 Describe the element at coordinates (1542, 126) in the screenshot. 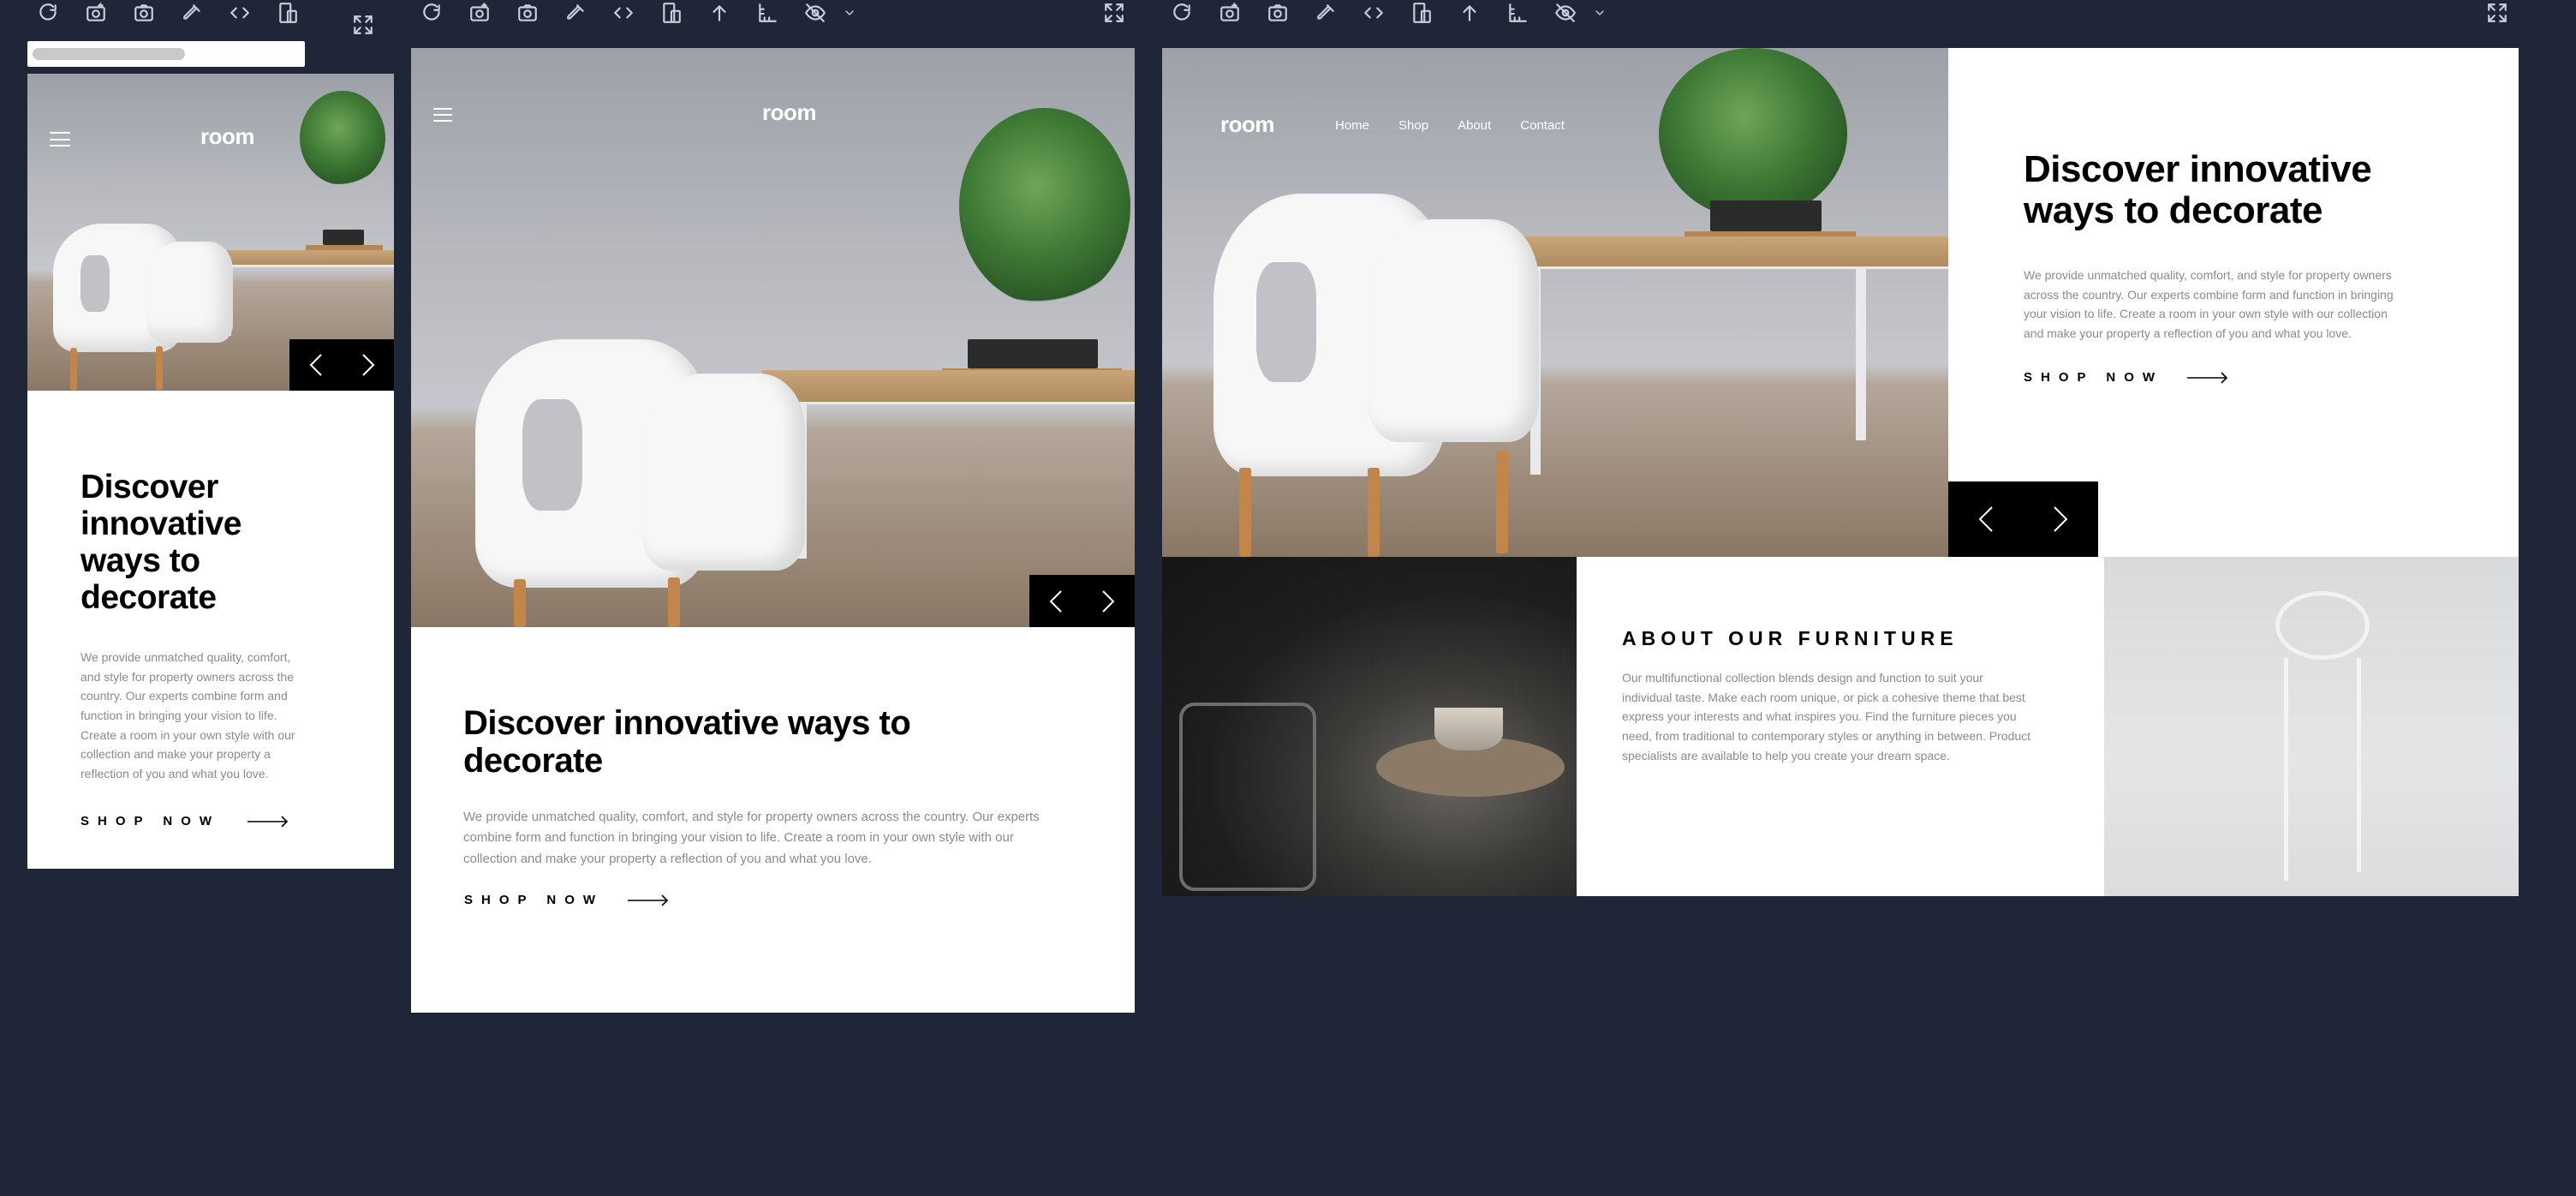

I see `nav-contact: Contact` at that location.